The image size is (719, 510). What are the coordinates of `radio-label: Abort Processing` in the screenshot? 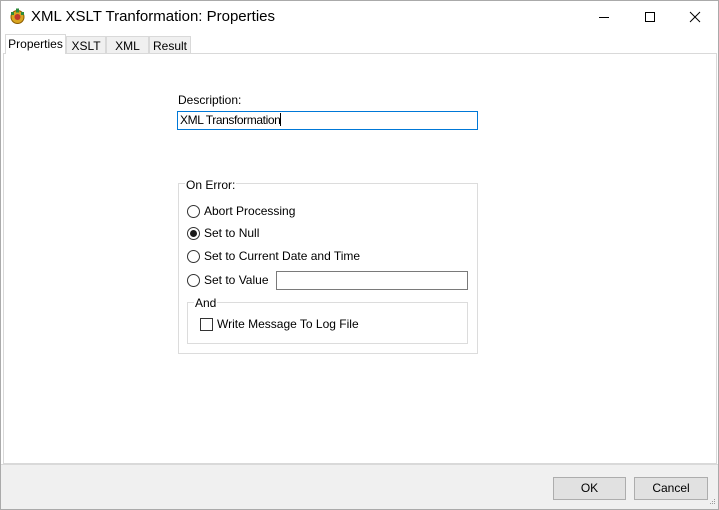 It's located at (250, 211).